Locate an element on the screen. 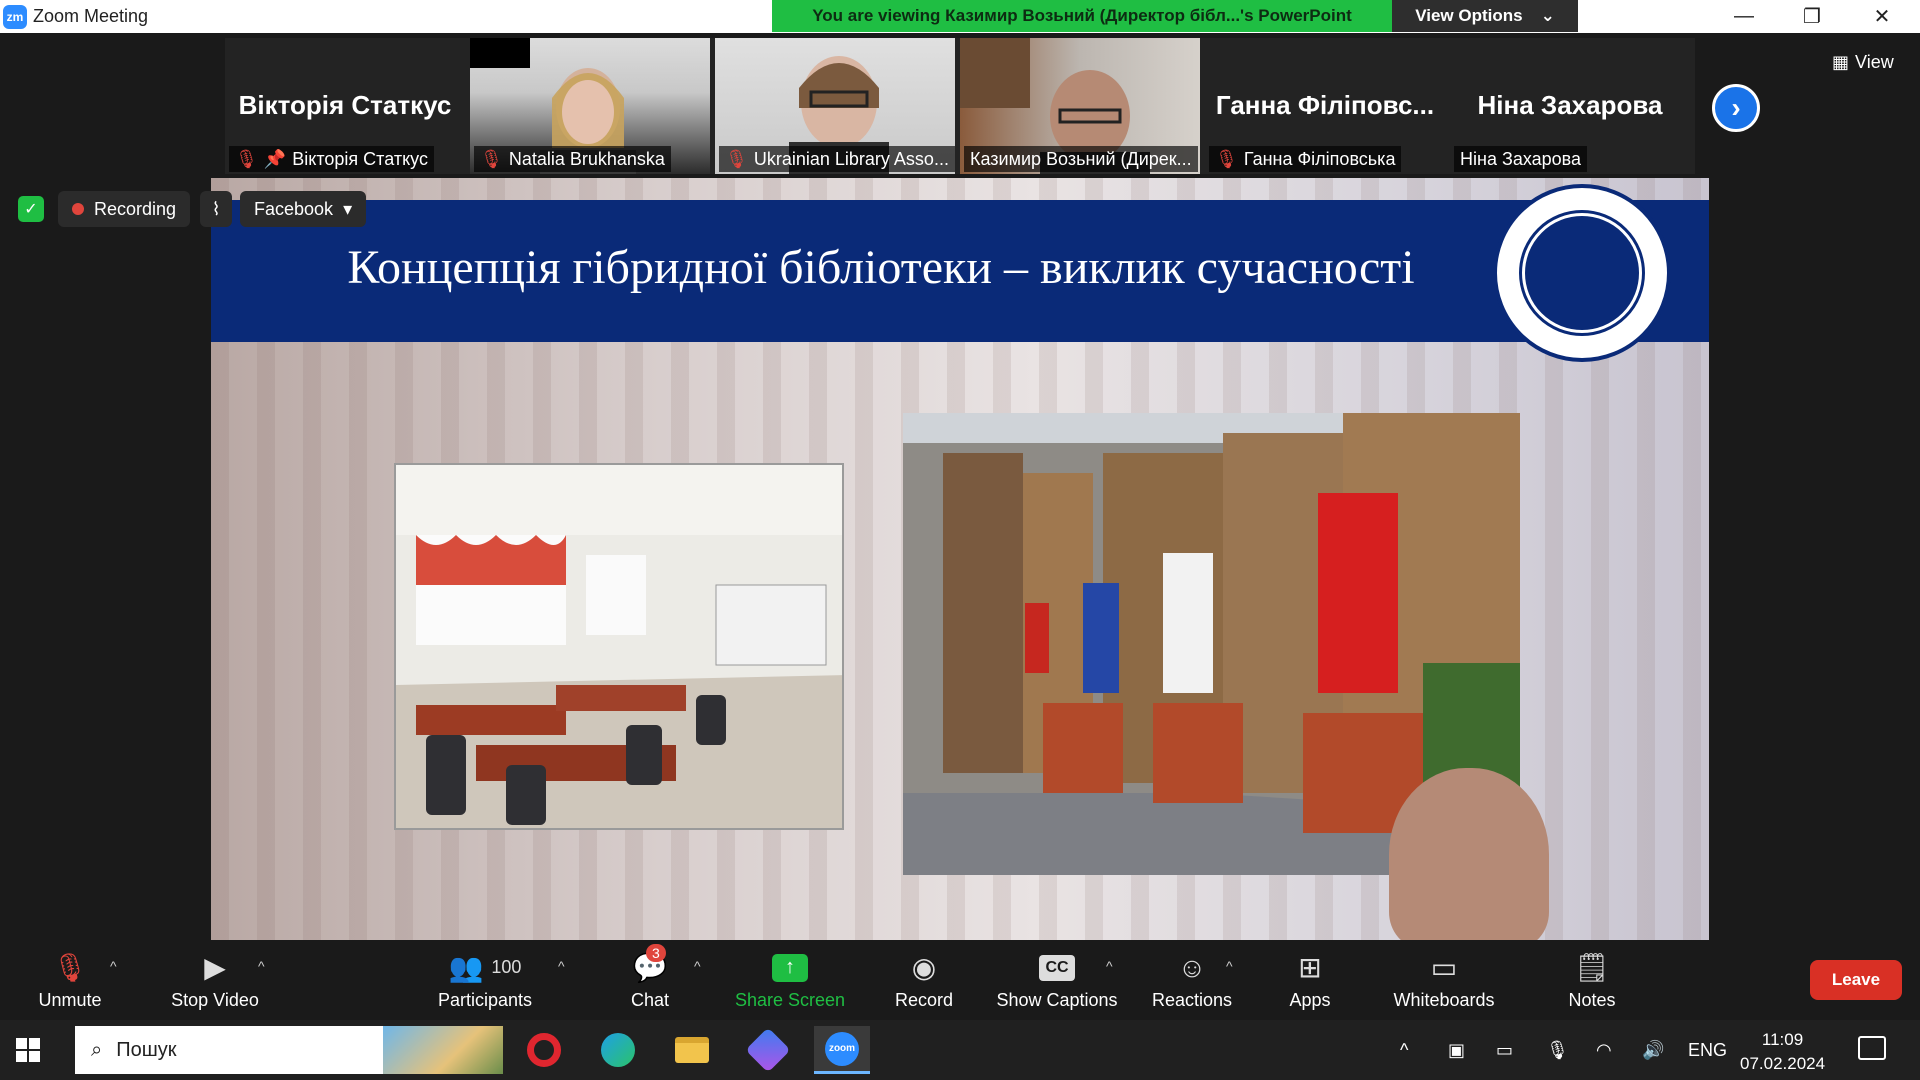 The height and width of the screenshot is (1080, 1920). live-stream-dropdown: Facebook ▾ is located at coordinates (303, 209).